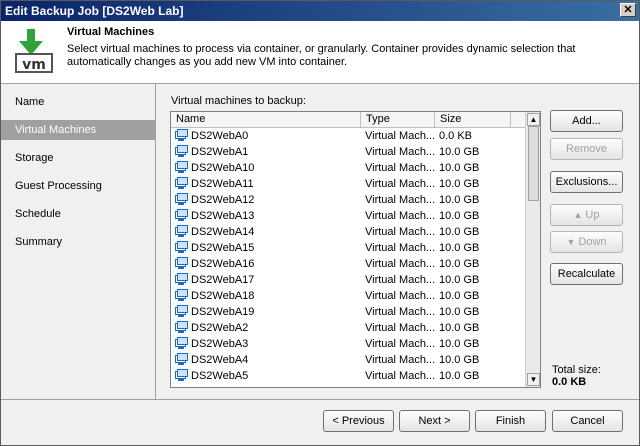  I want to click on vm-name: DS2WebA13, so click(223, 216).